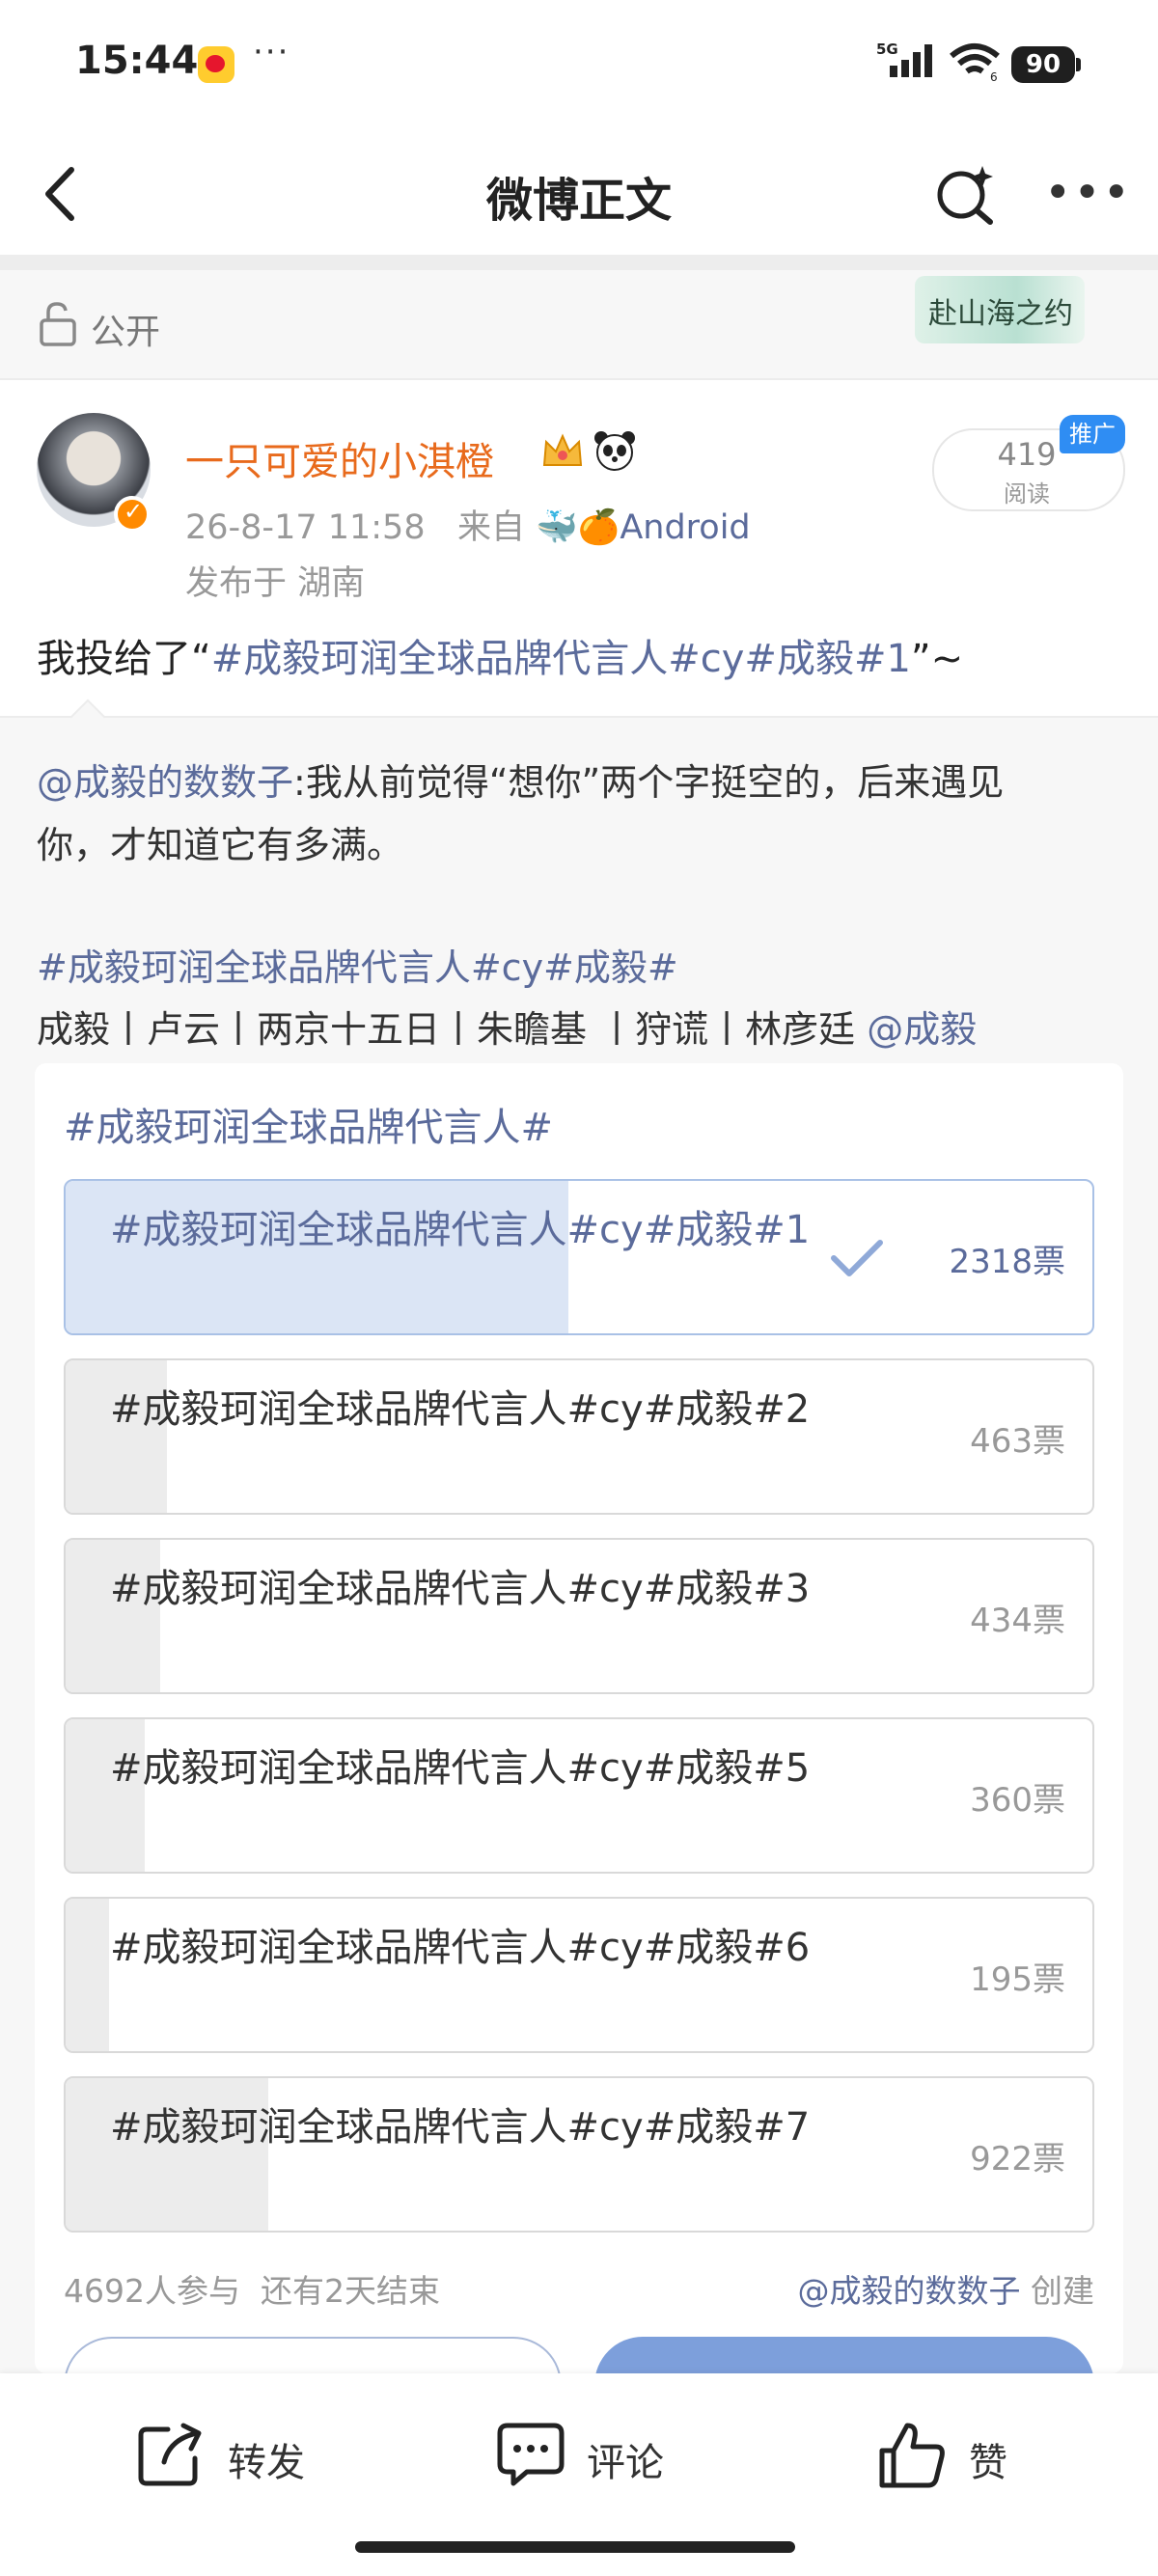 This screenshot has height=2576, width=1158. What do you see at coordinates (460, 1769) in the screenshot?
I see `poll-option-label: #成毅珂润全球品牌代言人#cy#成毅#5` at bounding box center [460, 1769].